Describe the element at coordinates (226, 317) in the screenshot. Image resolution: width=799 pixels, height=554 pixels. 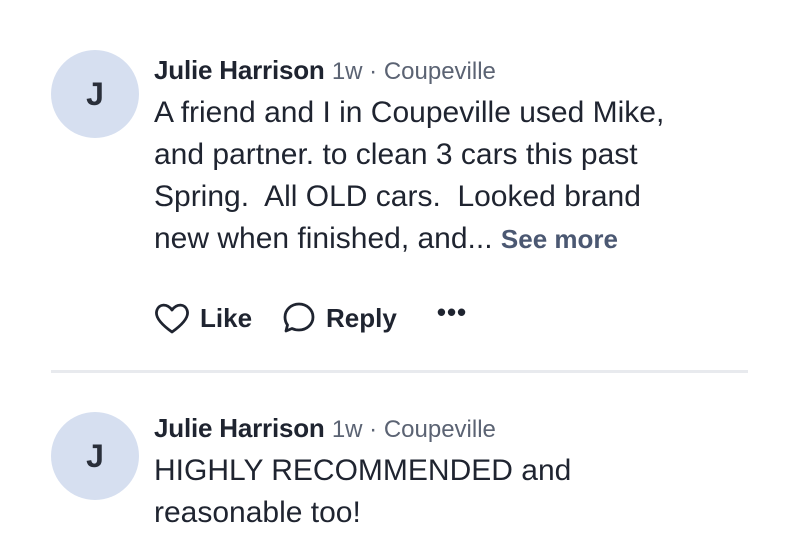
I see `like-label: Like` at that location.